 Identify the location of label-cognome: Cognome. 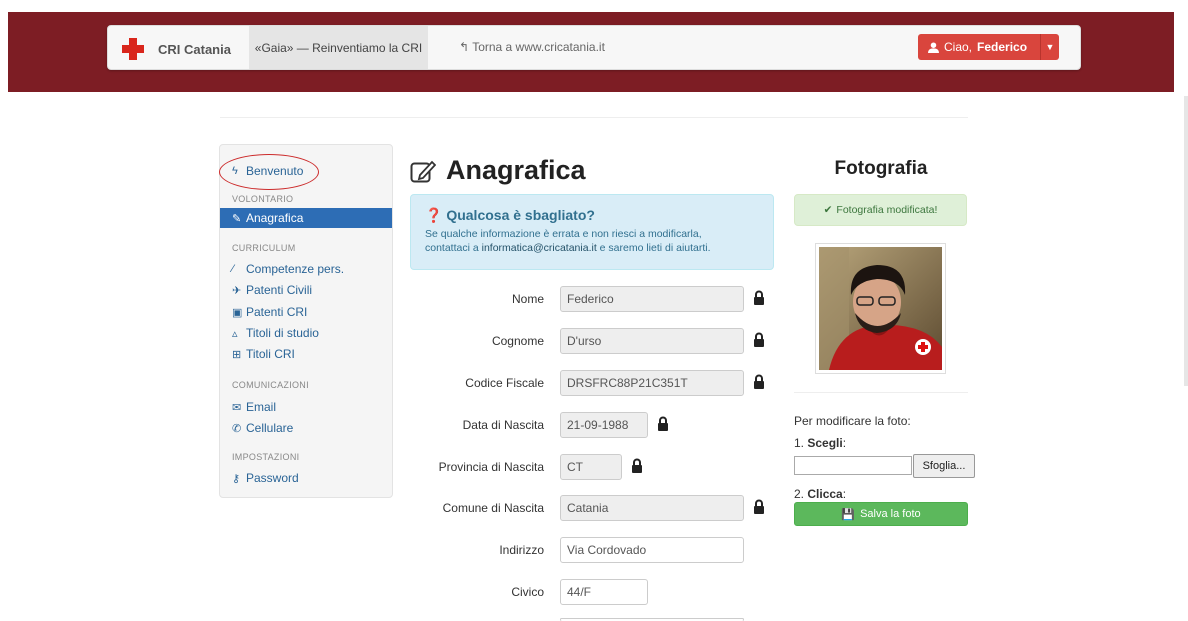
(517, 341).